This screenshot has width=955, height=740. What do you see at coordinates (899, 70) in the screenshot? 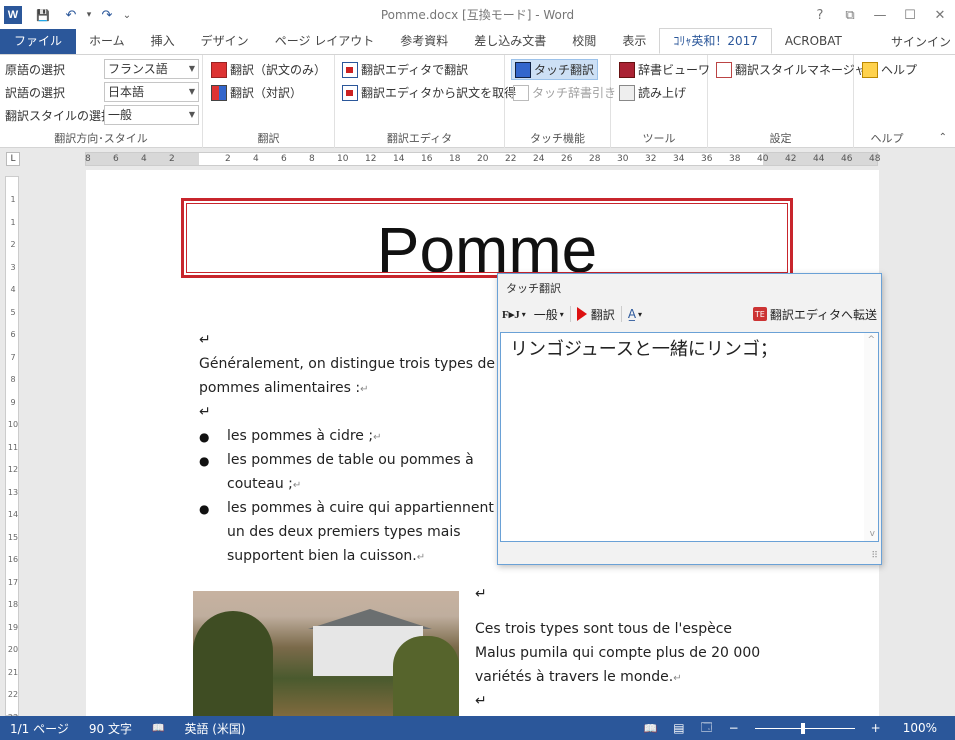
I see `help-label: ヘルプ` at bounding box center [899, 70].